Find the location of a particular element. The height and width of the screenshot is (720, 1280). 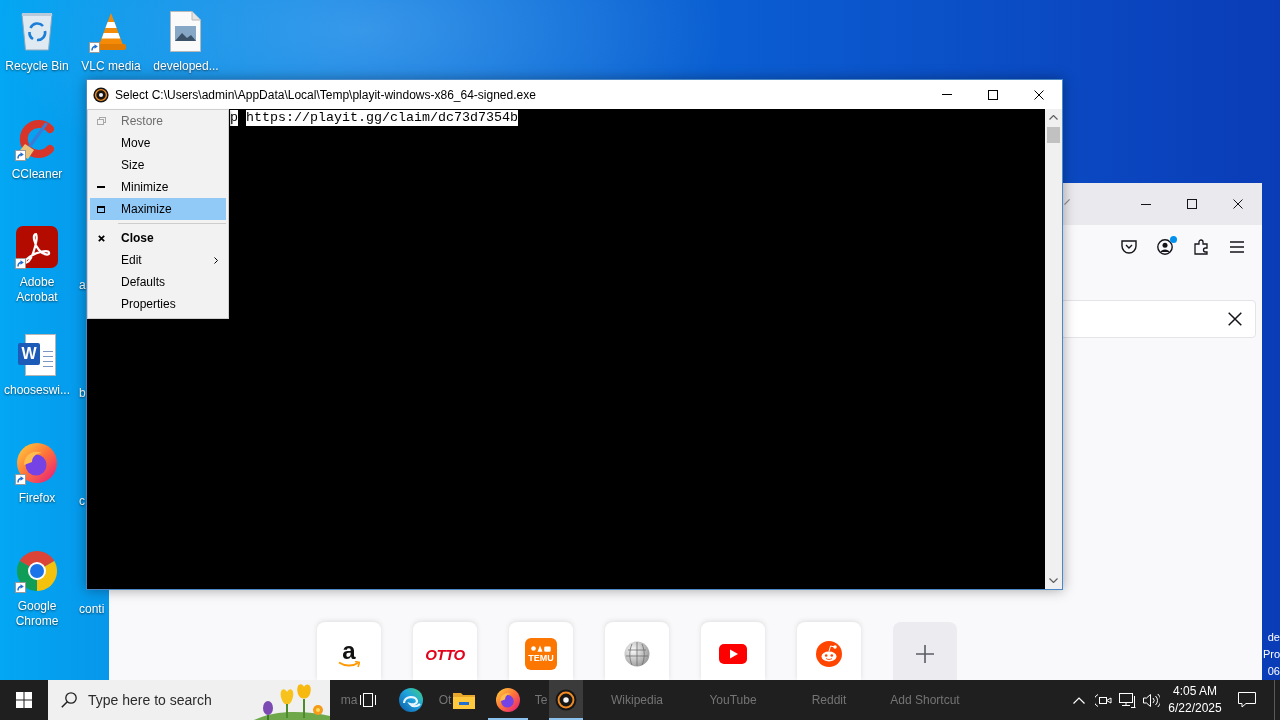

clock-date: 6/22/2025 is located at coordinates (1195, 708).